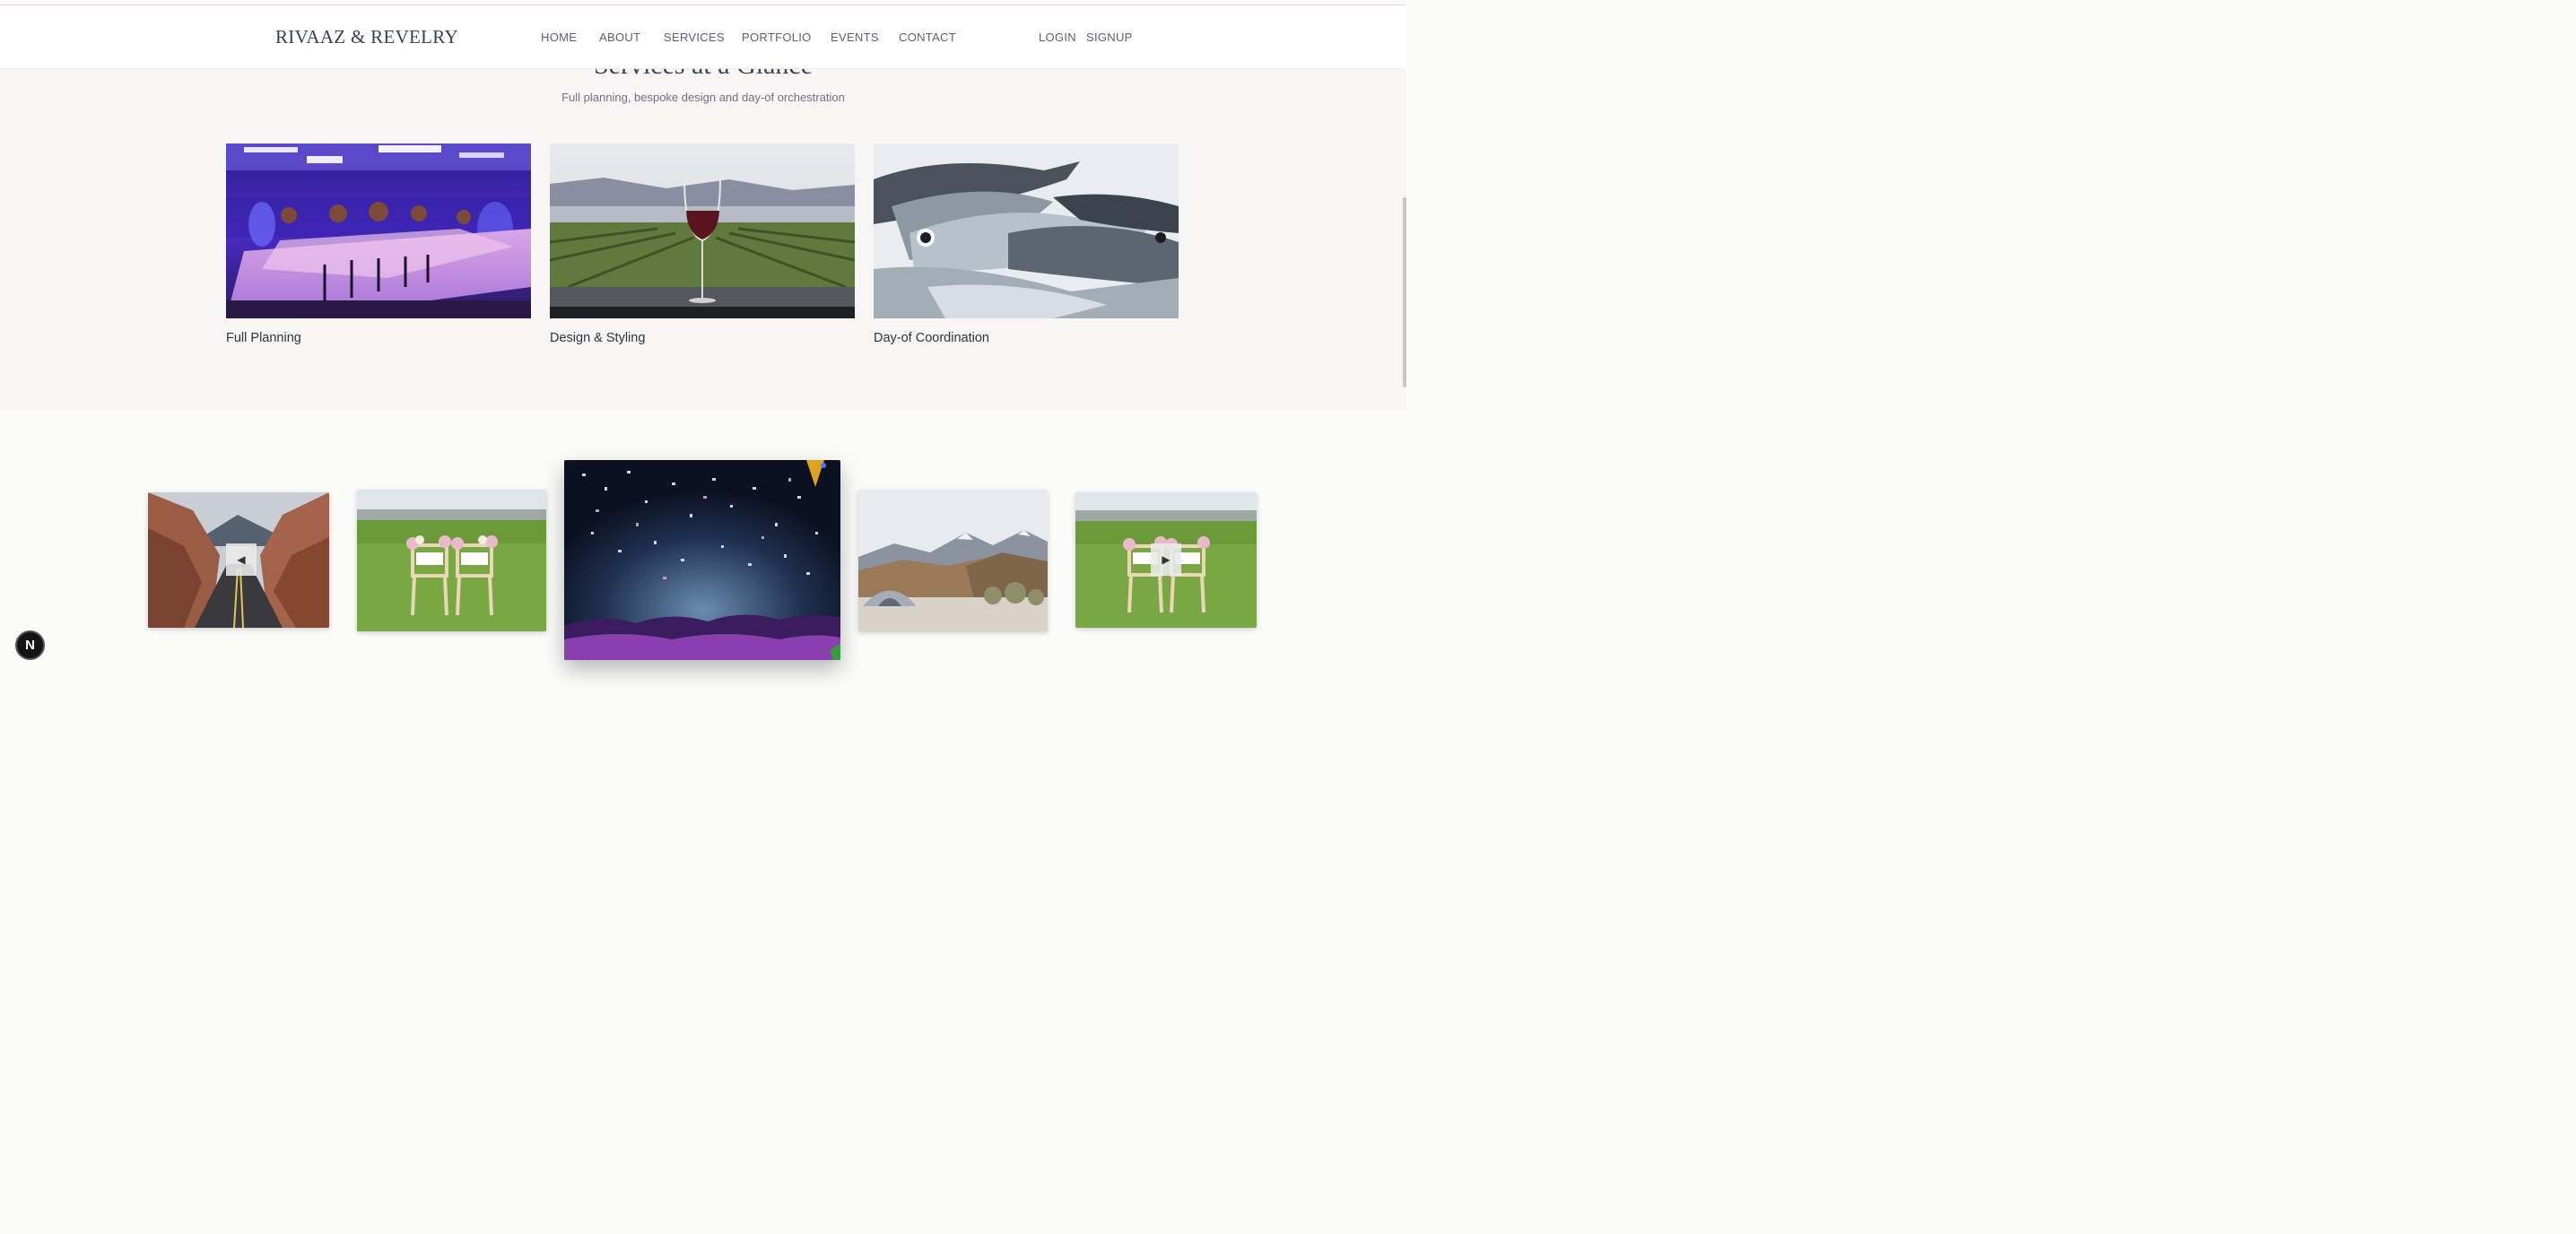 Image resolution: width=2576 pixels, height=1234 pixels. Describe the element at coordinates (1057, 37) in the screenshot. I see `nav-login: LOGIN` at that location.